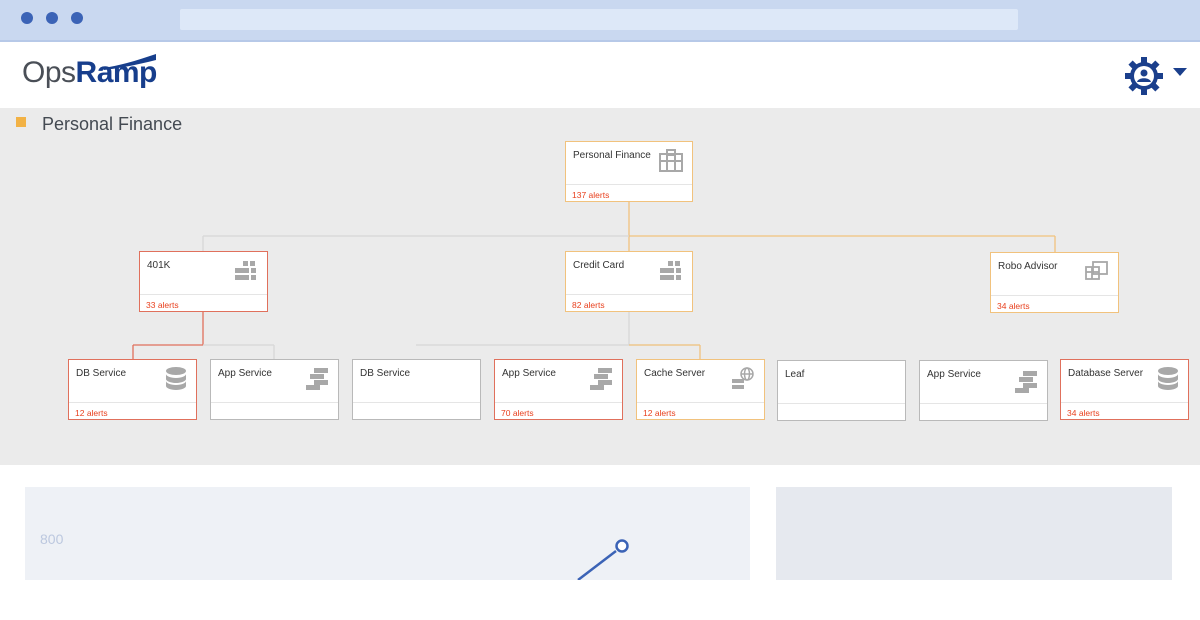 Image resolution: width=1200 pixels, height=620 pixels. Describe the element at coordinates (274, 389) in the screenshot. I see `node-app-service-1: App Service` at that location.